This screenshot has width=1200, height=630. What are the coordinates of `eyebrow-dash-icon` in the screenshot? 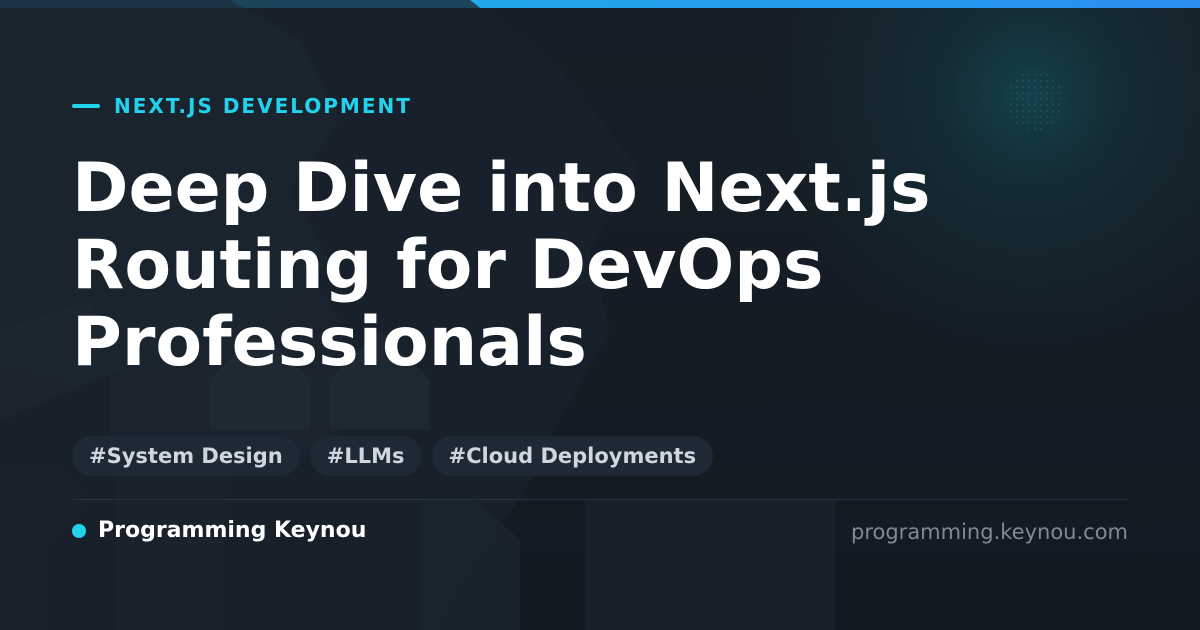 It's located at (86, 106).